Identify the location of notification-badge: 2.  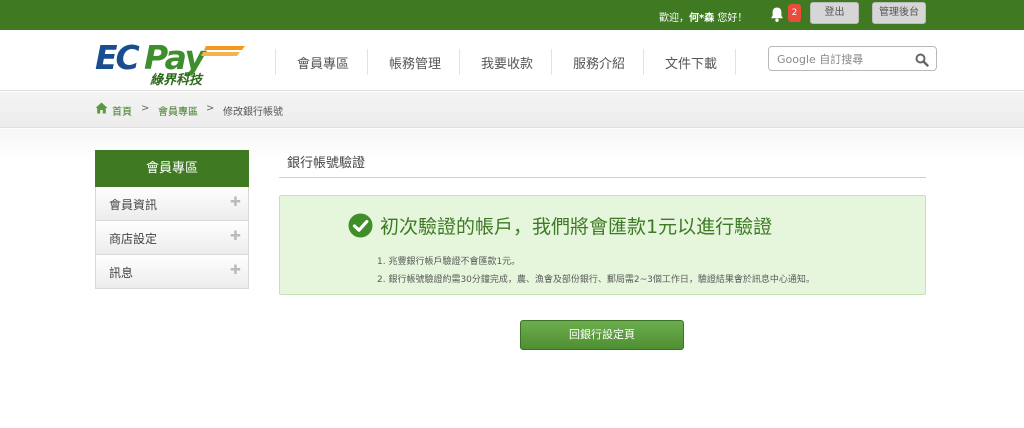
(794, 13).